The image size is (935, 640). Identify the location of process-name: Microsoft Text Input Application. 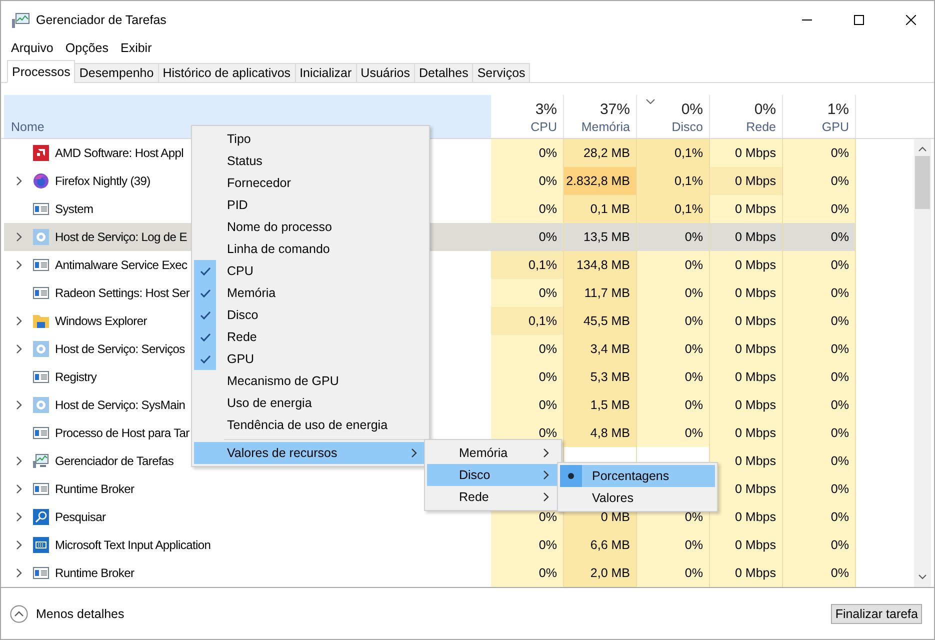
(133, 545).